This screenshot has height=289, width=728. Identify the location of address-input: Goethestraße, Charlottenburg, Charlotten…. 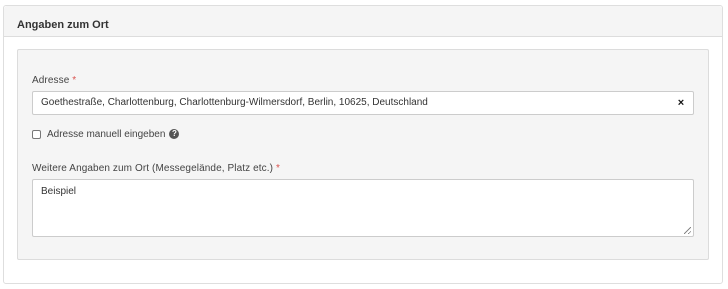
(363, 103).